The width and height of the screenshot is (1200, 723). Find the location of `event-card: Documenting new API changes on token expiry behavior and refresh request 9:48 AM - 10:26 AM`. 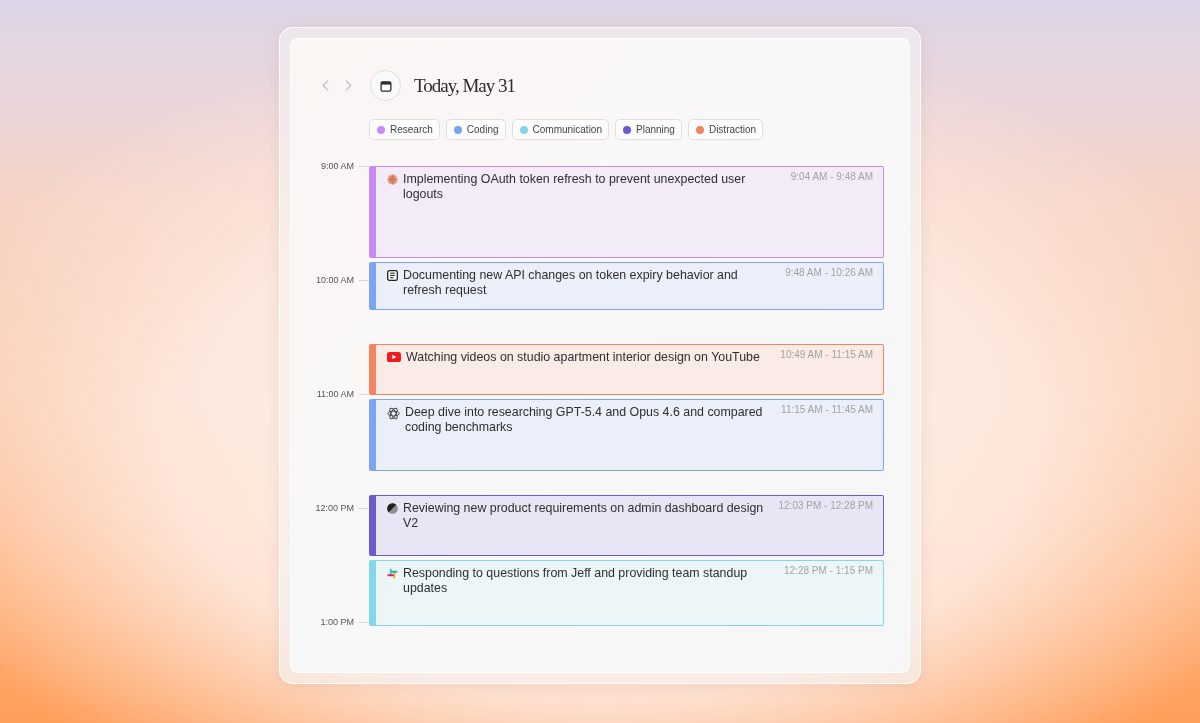

event-card: Documenting new API changes on token expiry behavior and refresh request 9:48 AM - 10:26 AM is located at coordinates (626, 286).